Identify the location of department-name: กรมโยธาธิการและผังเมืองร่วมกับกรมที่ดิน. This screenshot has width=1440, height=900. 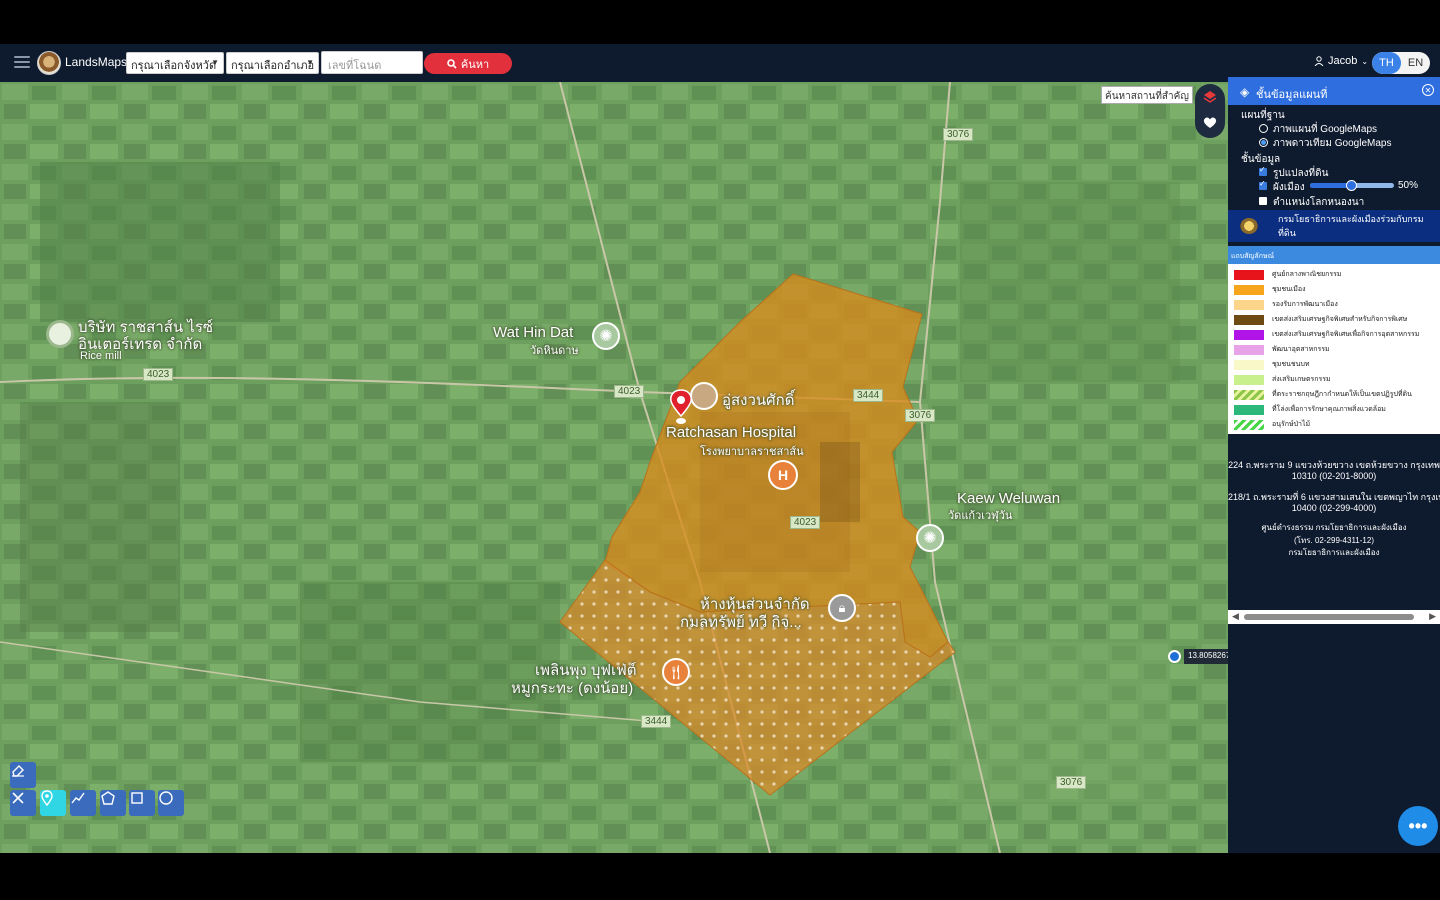
(1351, 226).